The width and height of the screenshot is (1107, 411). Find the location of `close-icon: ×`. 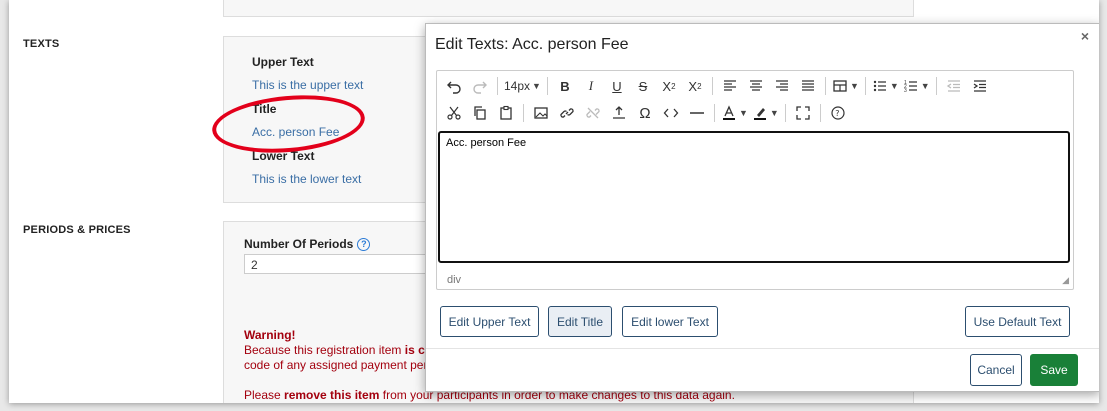

close-icon: × is located at coordinates (1085, 36).